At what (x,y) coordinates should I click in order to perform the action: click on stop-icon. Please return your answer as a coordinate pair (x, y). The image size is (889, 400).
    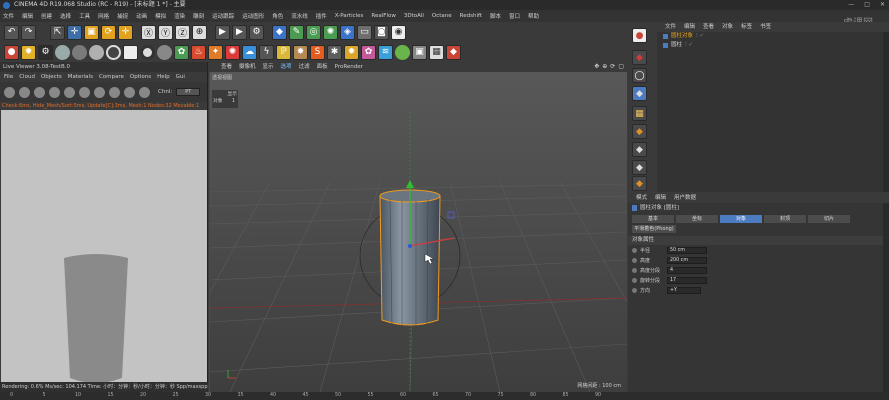
    Looking at the image, I should click on (54, 92).